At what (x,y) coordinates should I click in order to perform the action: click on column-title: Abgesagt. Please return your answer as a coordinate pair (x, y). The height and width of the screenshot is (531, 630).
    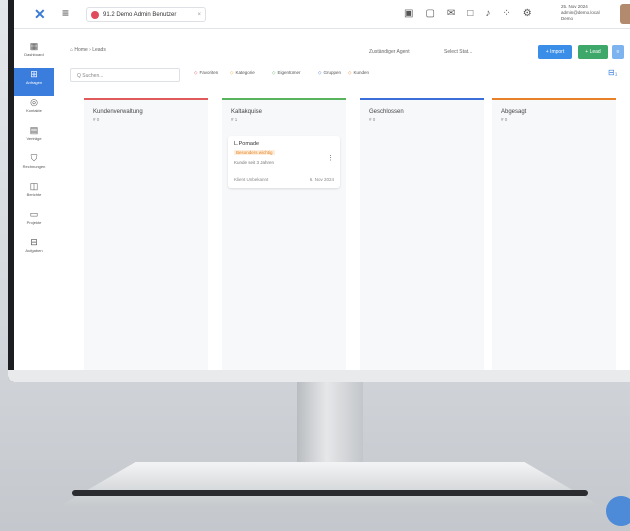
    Looking at the image, I should click on (514, 112).